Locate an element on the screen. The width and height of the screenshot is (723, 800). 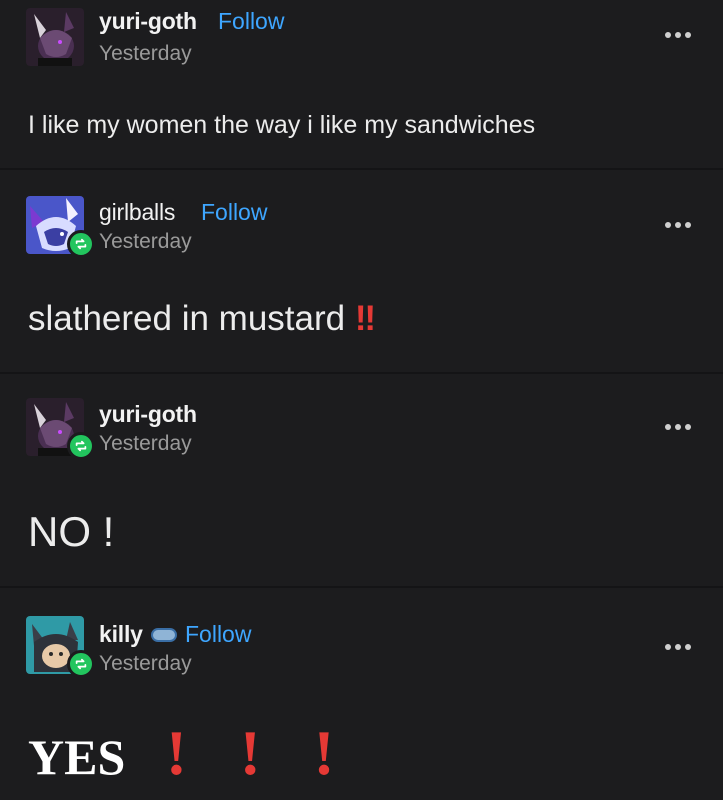
post-text: NO ! is located at coordinates (71, 531).